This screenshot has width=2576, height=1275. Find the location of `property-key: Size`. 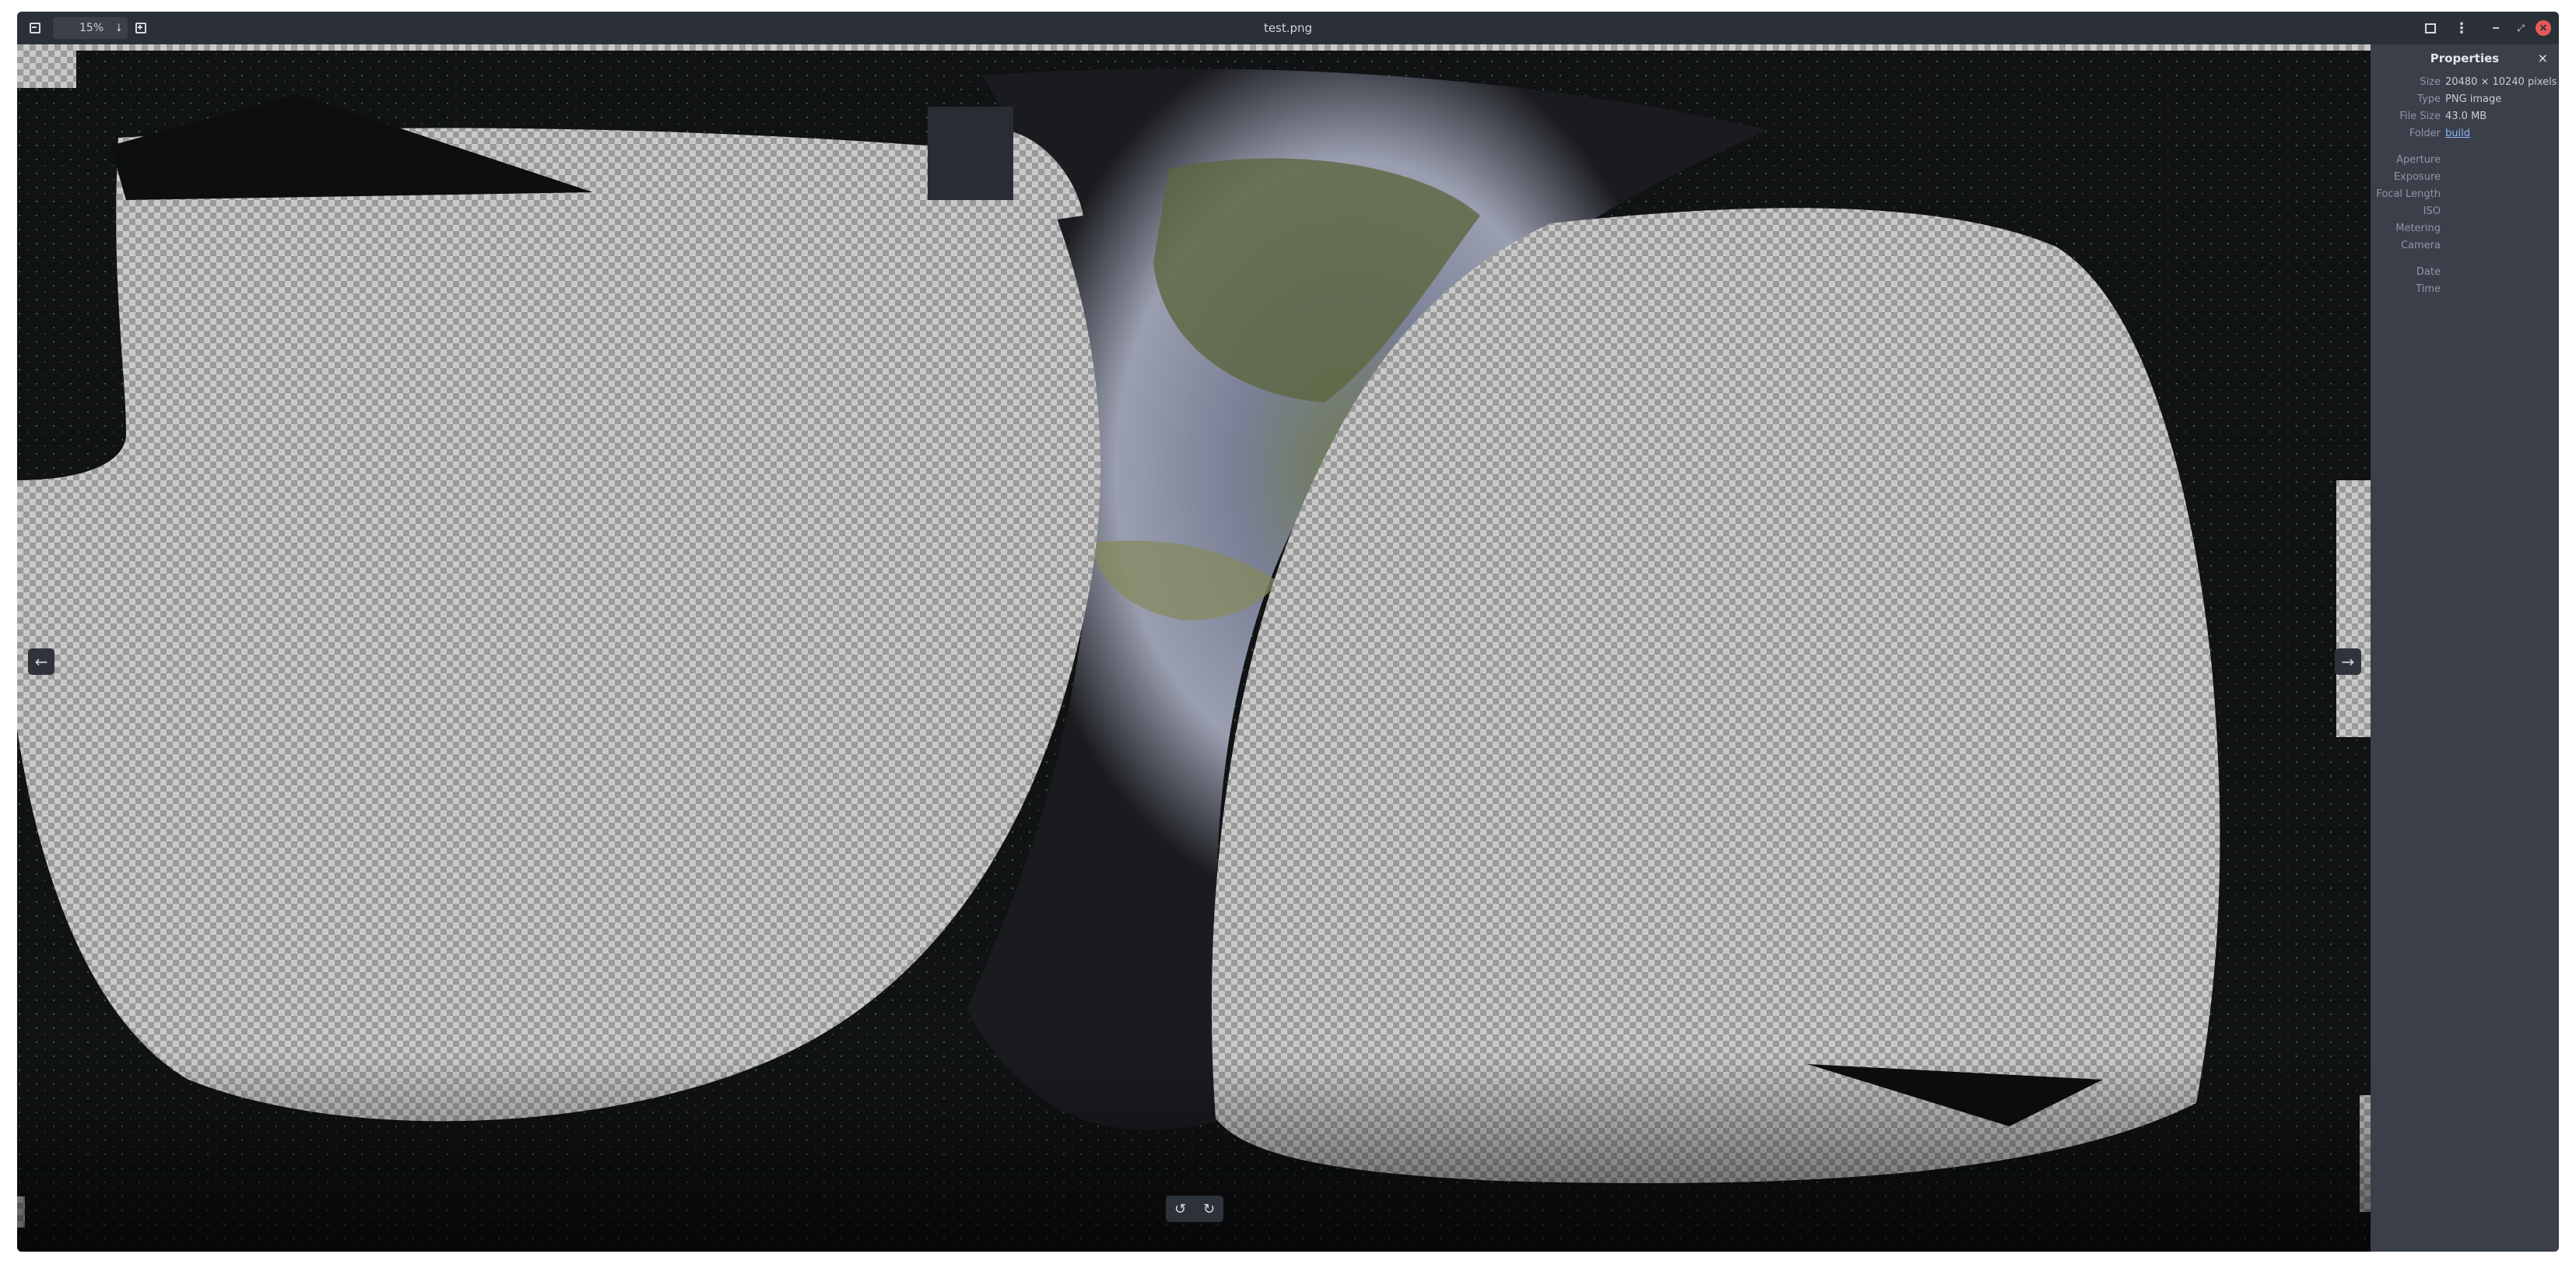

property-key: Size is located at coordinates (2431, 82).